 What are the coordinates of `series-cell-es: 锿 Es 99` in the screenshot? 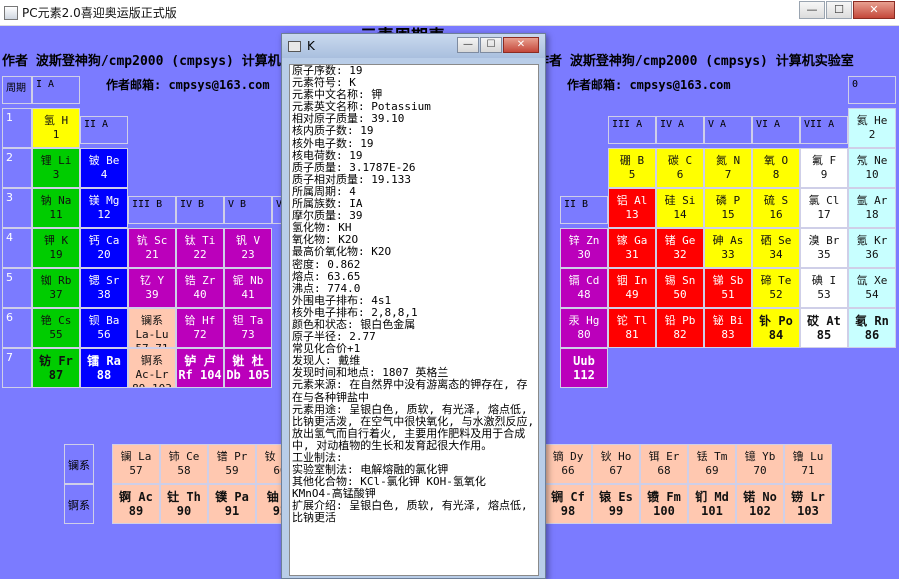 It's located at (616, 504).